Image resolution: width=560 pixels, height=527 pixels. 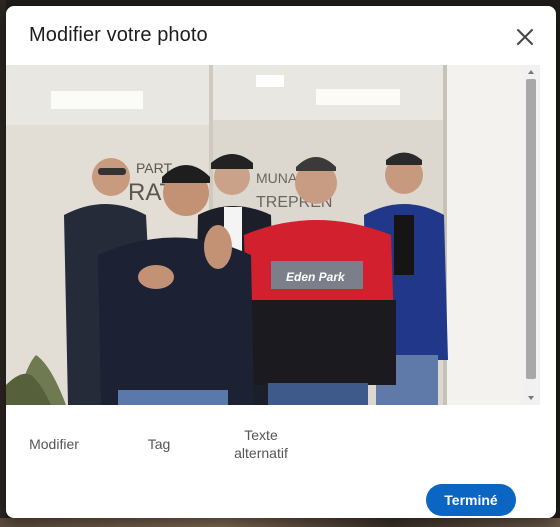 I want to click on close-button, so click(x=525, y=37).